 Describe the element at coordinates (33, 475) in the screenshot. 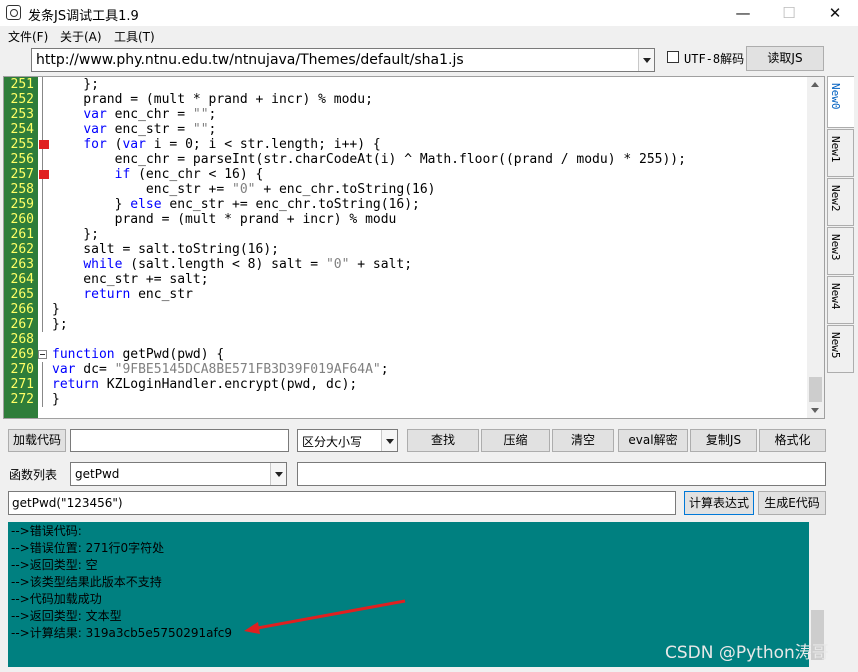

I see `function-list-label: 函数列表` at that location.